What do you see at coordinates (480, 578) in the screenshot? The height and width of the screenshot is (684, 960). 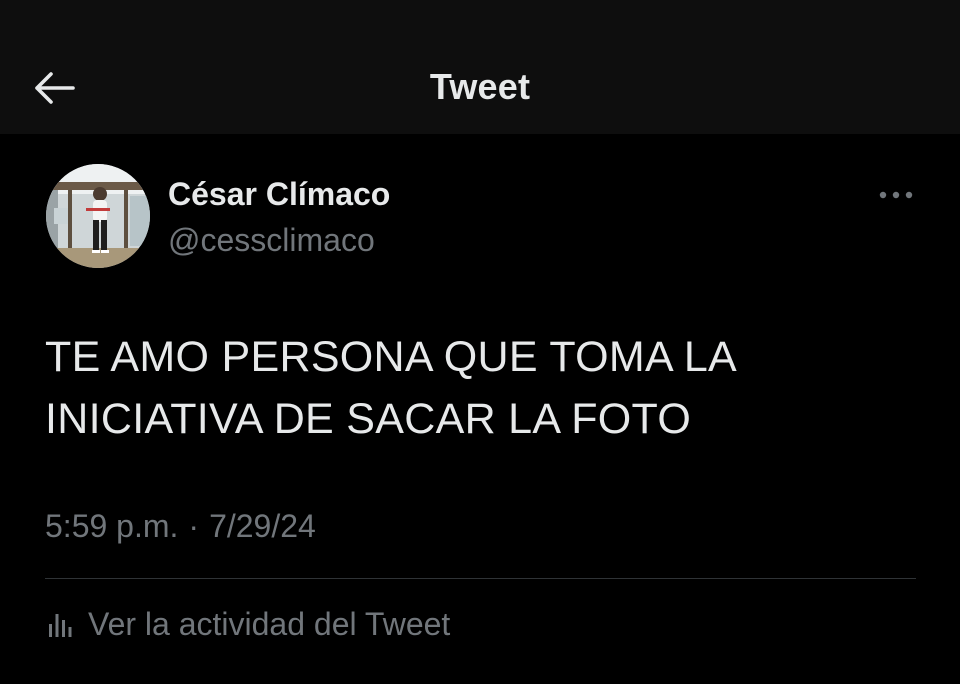 I see `divider` at bounding box center [480, 578].